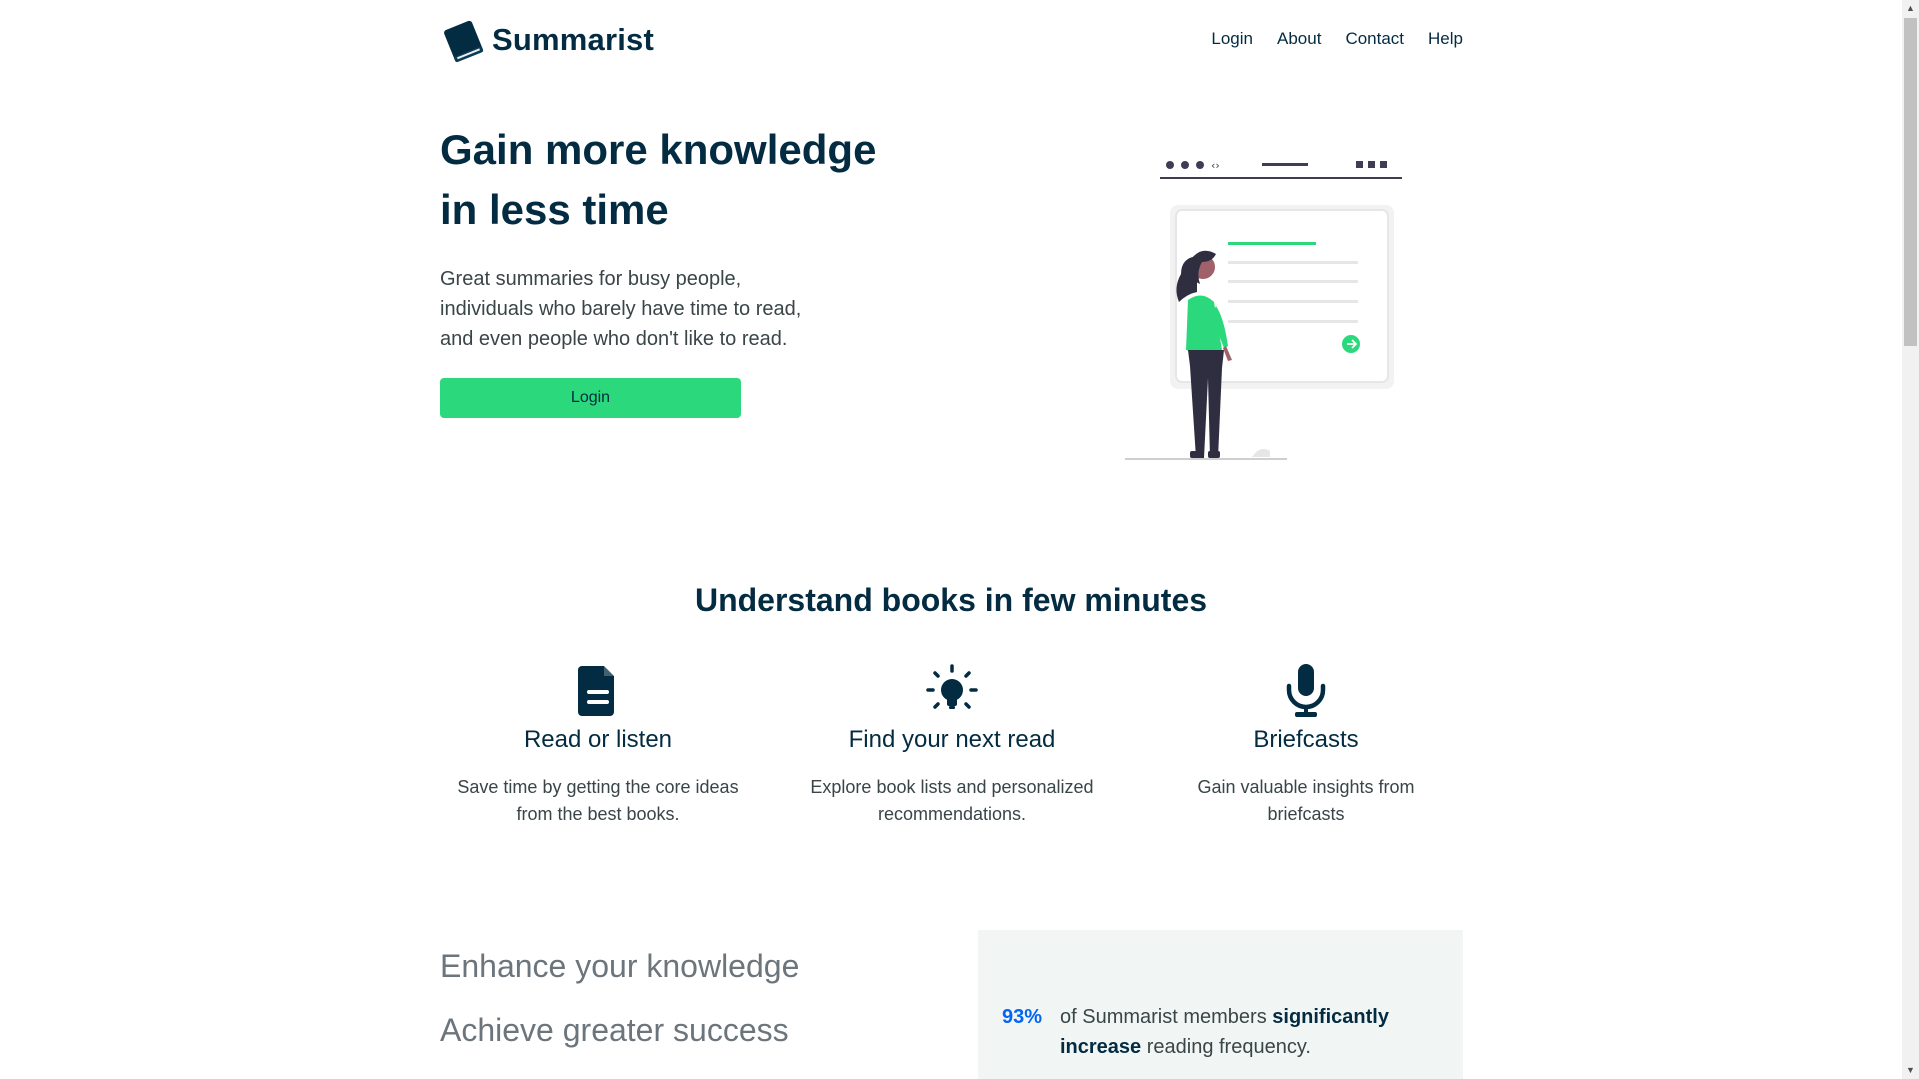  Describe the element at coordinates (1166, 1017) in the screenshot. I see `stat-text-before: of Summarist members` at that location.